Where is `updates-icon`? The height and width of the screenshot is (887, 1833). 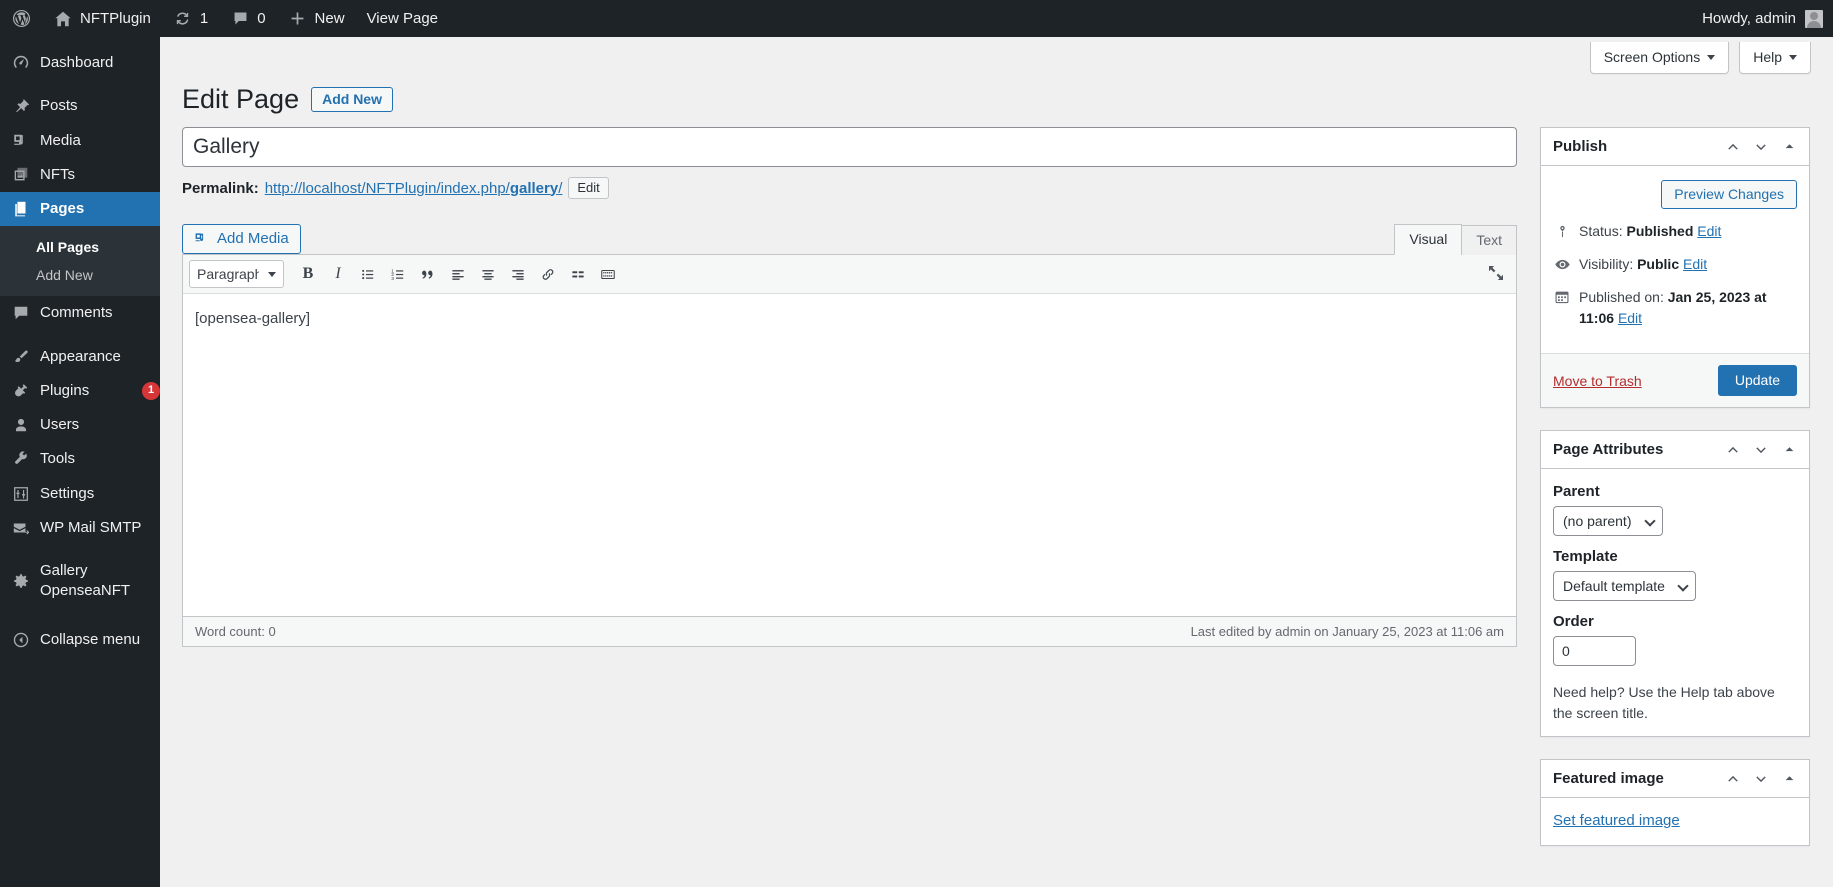 updates-icon is located at coordinates (183, 19).